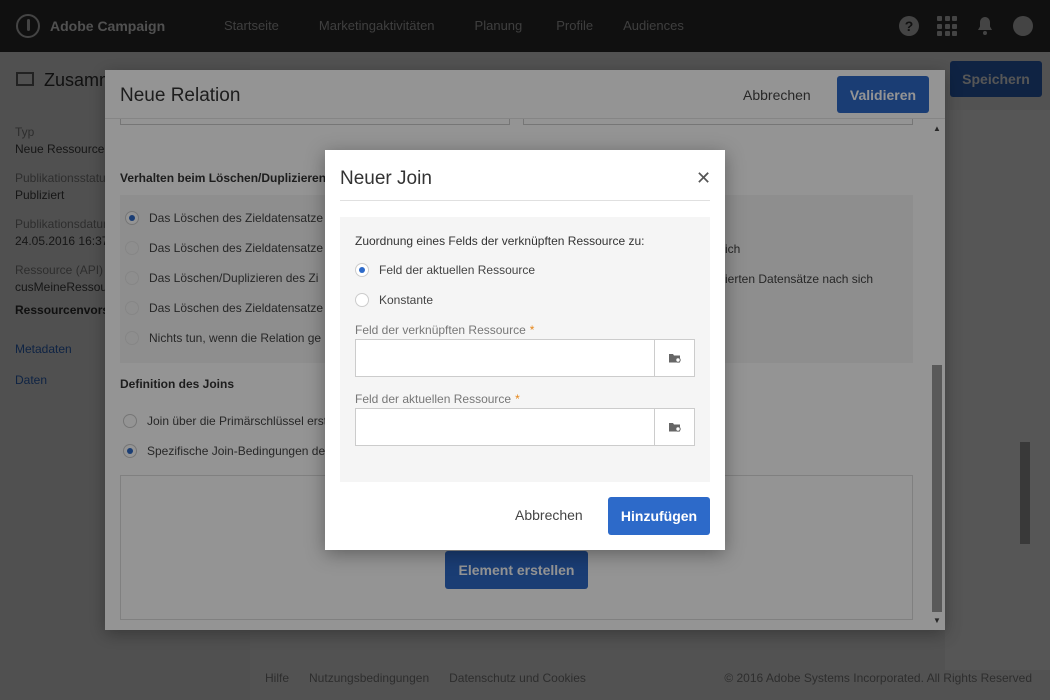 This screenshot has height=700, width=1050. I want to click on field-label-text: Feld der aktuellen Ressource, so click(433, 399).